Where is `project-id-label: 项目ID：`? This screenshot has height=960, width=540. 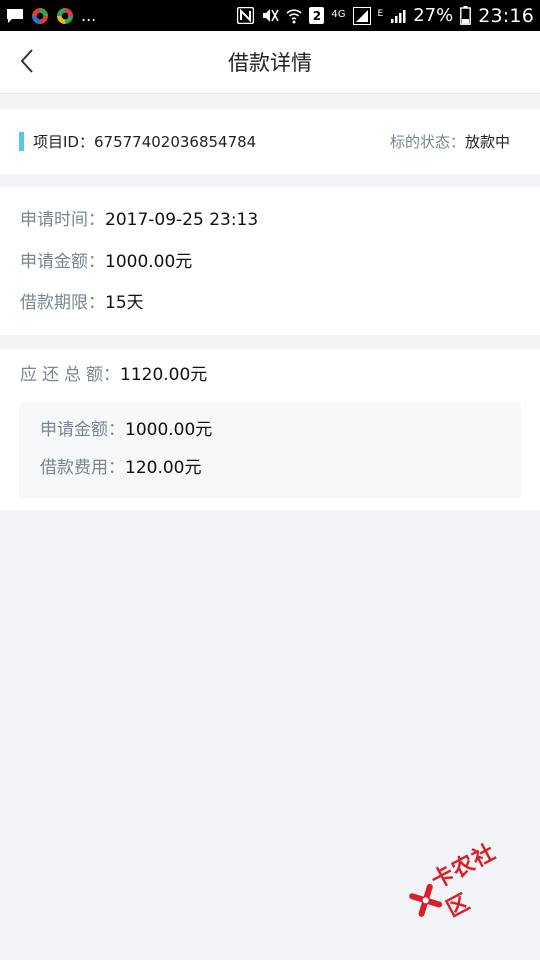 project-id-label: 项目ID： is located at coordinates (63, 142).